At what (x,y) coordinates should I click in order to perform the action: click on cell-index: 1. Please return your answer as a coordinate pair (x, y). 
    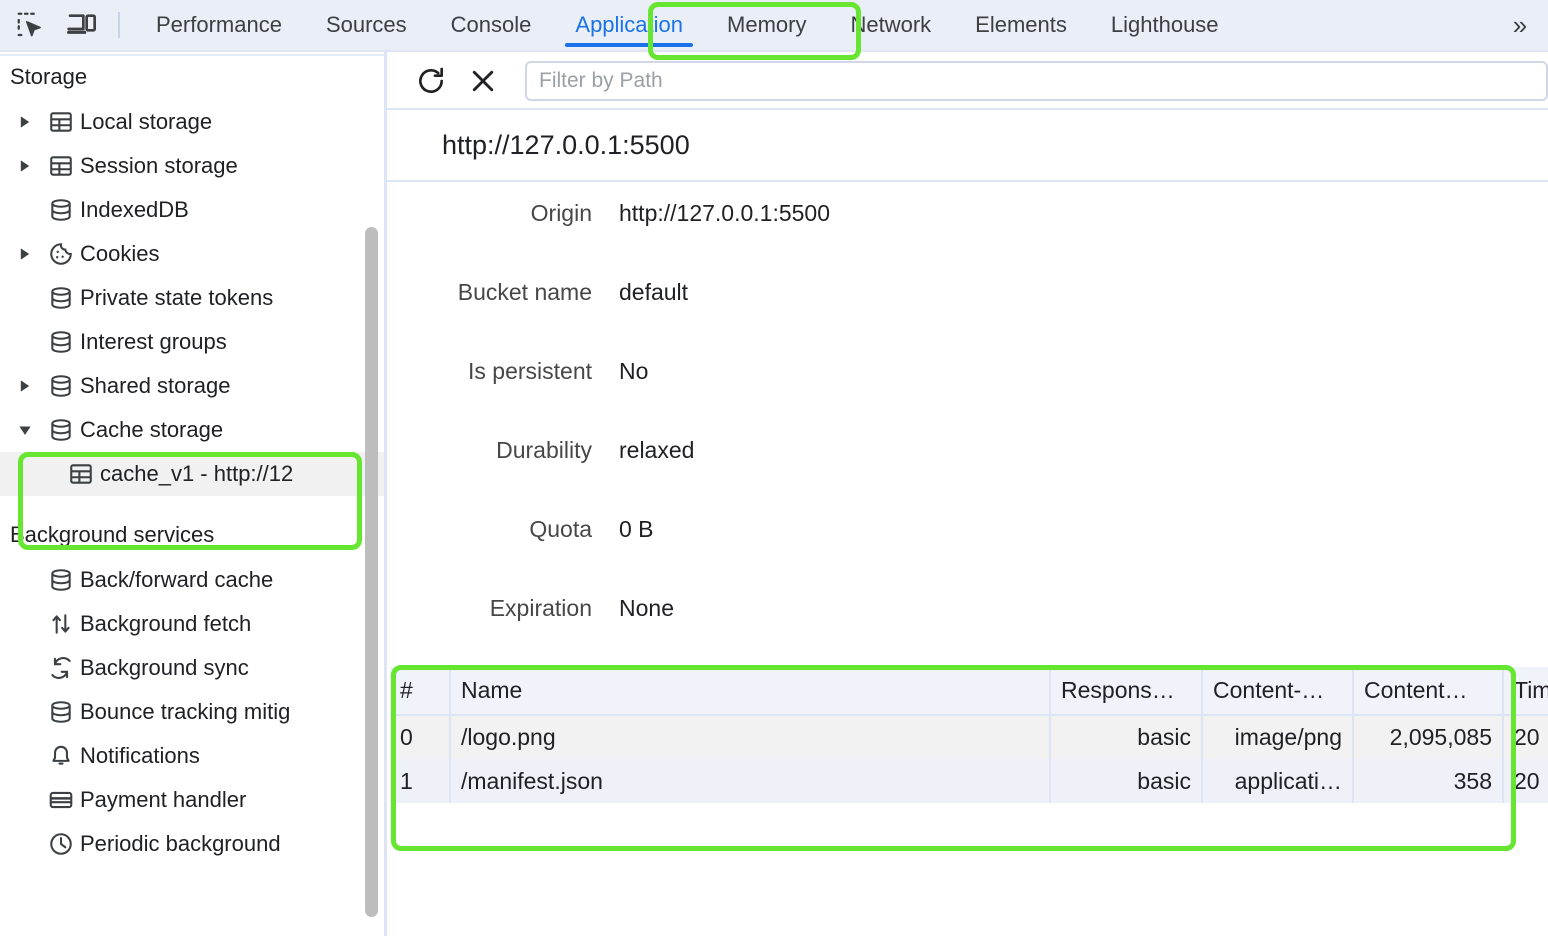
    Looking at the image, I should click on (420, 781).